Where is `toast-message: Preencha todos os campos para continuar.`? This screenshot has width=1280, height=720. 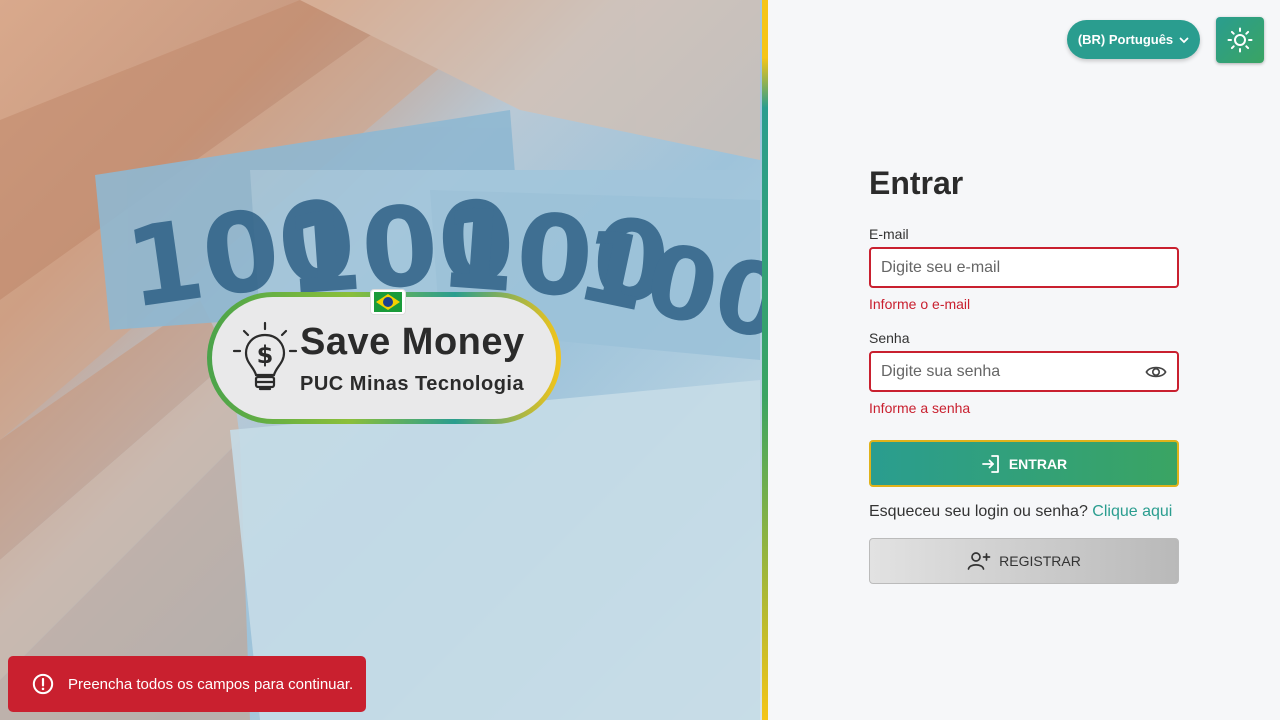
toast-message: Preencha todos os campos para continuar. is located at coordinates (211, 684).